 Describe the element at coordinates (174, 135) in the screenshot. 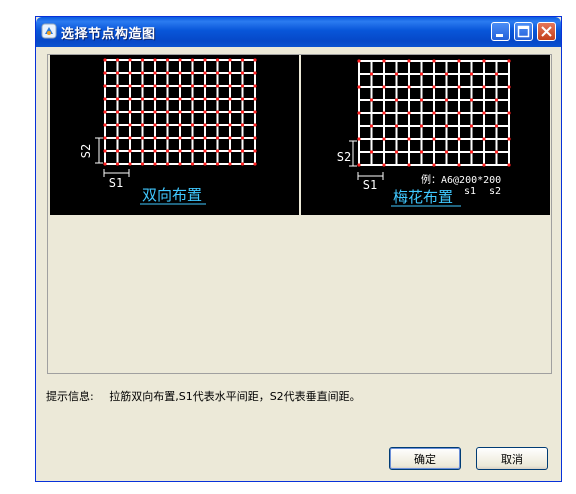

I see `option-bidirectional: S2 S1 双向布置` at that location.